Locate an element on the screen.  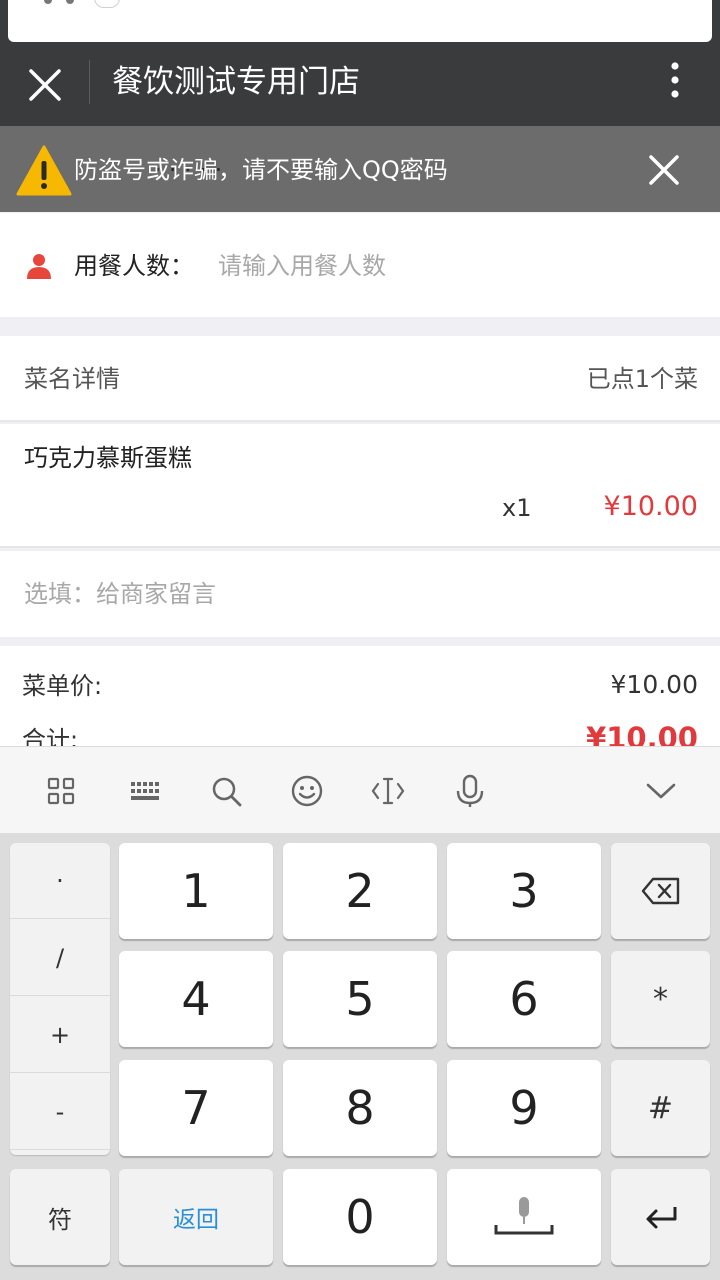
dots-icon is located at coordinates (59, 2).